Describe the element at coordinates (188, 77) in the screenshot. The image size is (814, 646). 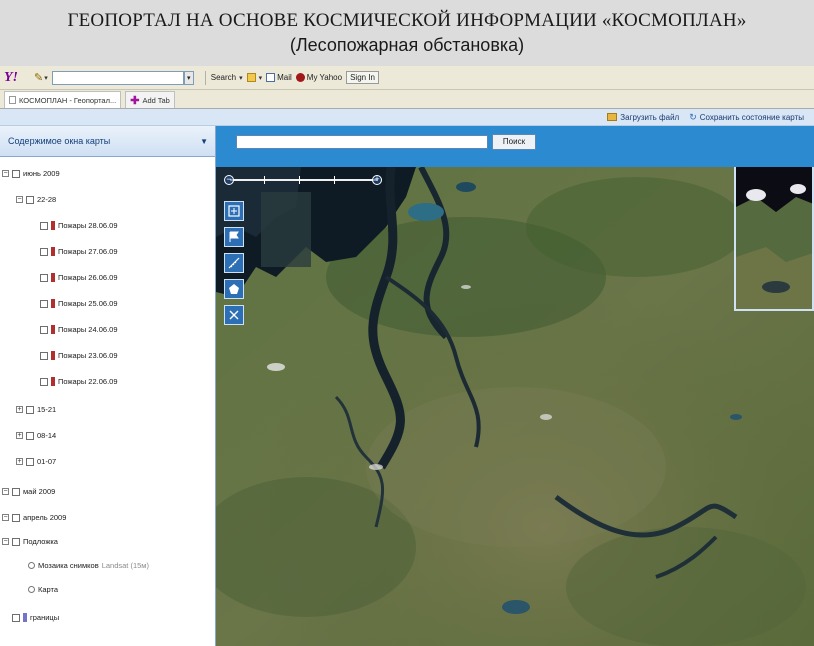
I see `toolbar-search-dropdown: ▾` at that location.